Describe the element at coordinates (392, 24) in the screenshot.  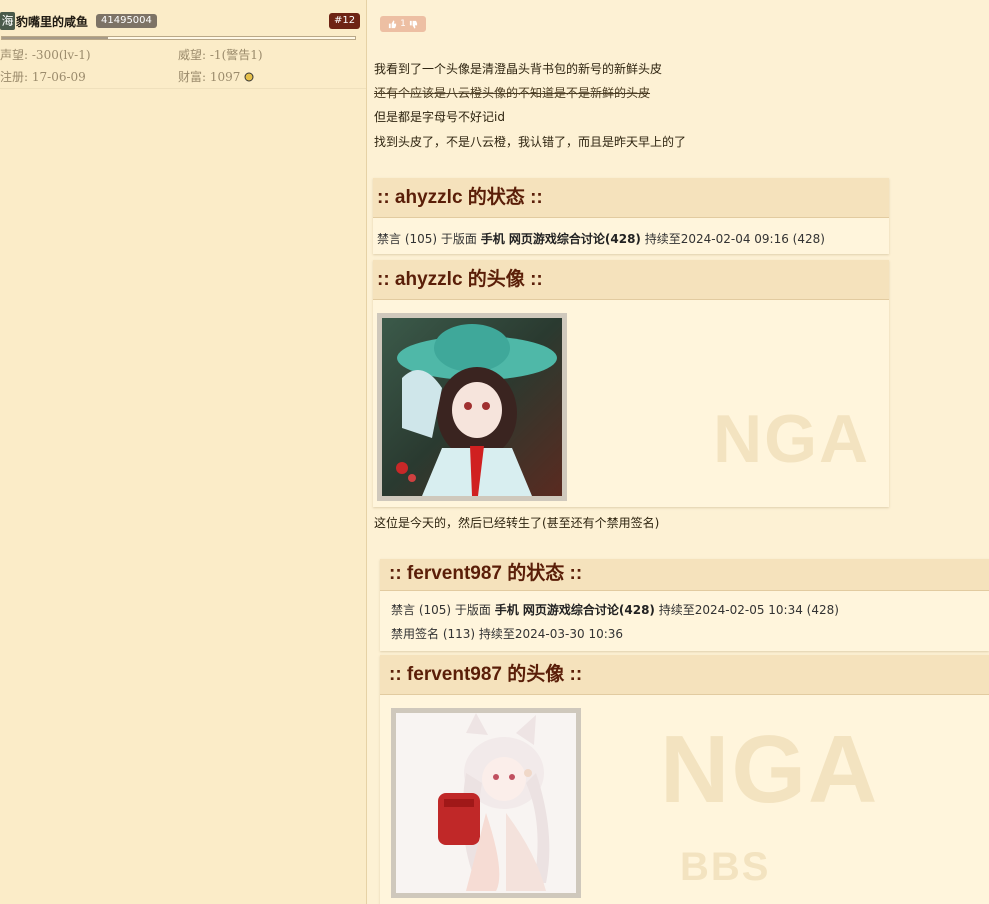
I see `thumbs-up-icon` at that location.